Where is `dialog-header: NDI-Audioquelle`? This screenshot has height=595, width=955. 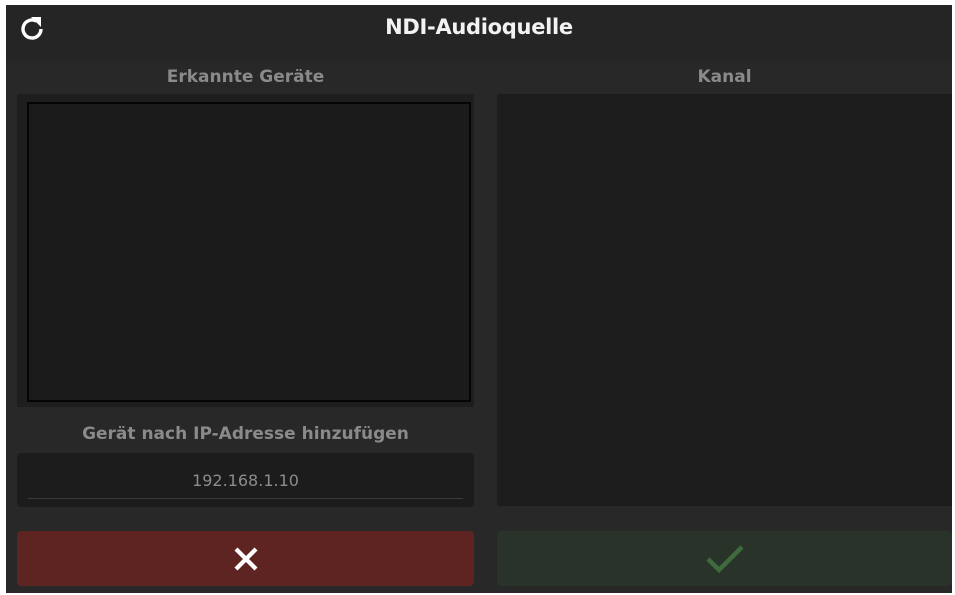 dialog-header: NDI-Audioquelle is located at coordinates (479, 33).